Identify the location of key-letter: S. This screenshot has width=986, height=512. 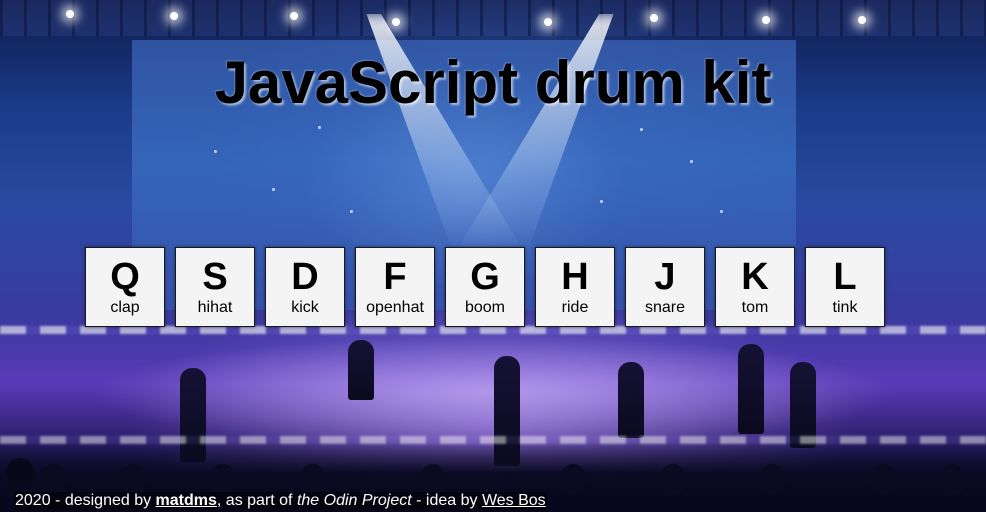
(215, 277).